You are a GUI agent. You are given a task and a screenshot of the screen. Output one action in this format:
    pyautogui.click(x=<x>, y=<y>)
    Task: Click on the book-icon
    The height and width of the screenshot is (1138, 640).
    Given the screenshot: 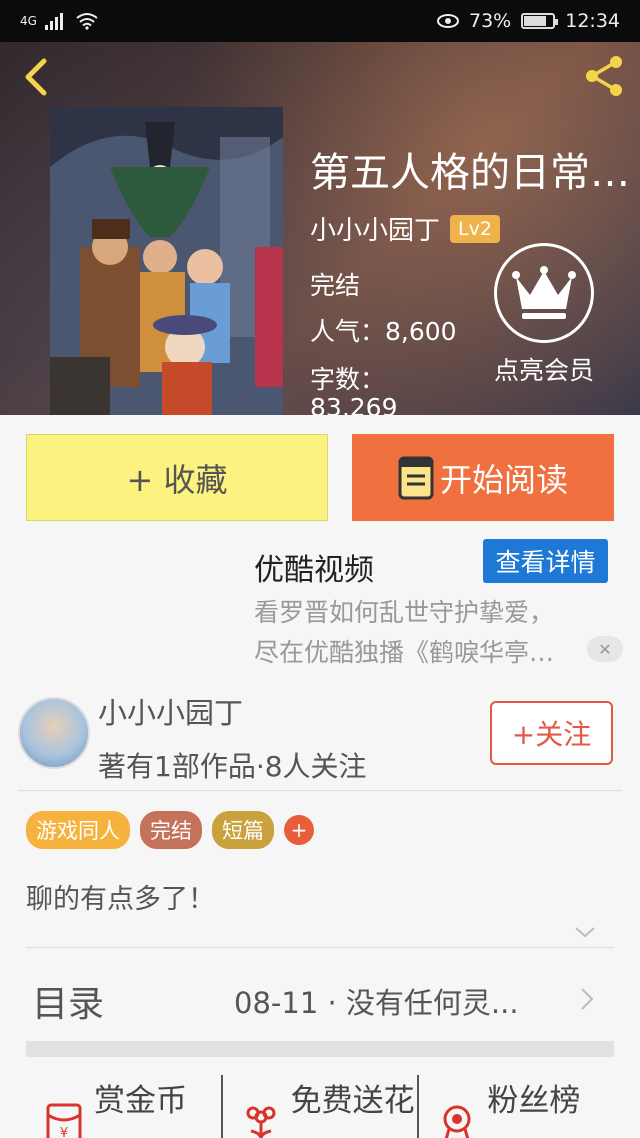 What is the action you would take?
    pyautogui.click(x=416, y=477)
    